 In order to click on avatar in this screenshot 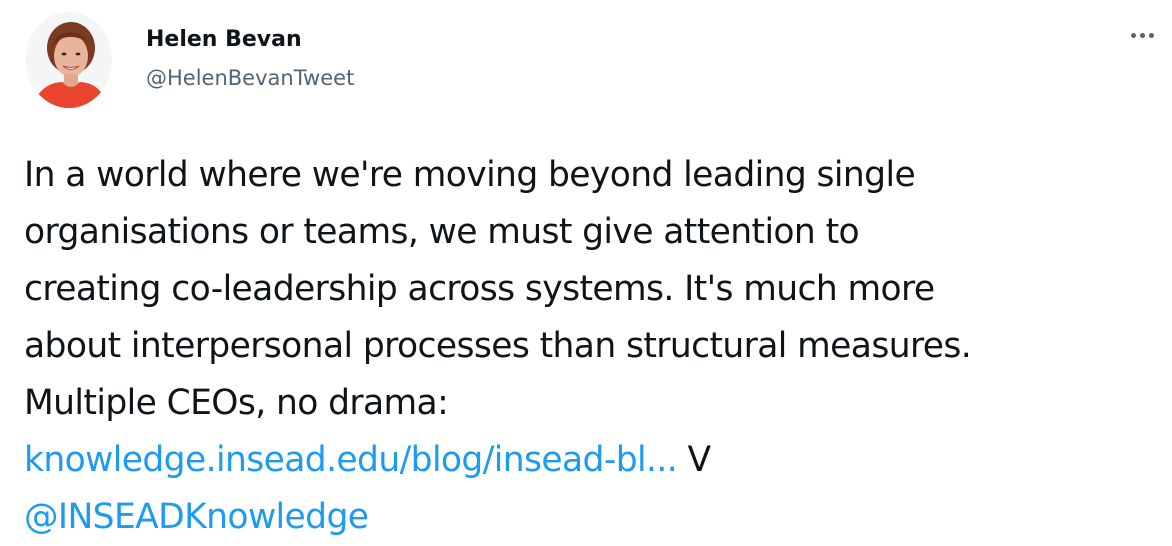, I will do `click(69, 60)`.